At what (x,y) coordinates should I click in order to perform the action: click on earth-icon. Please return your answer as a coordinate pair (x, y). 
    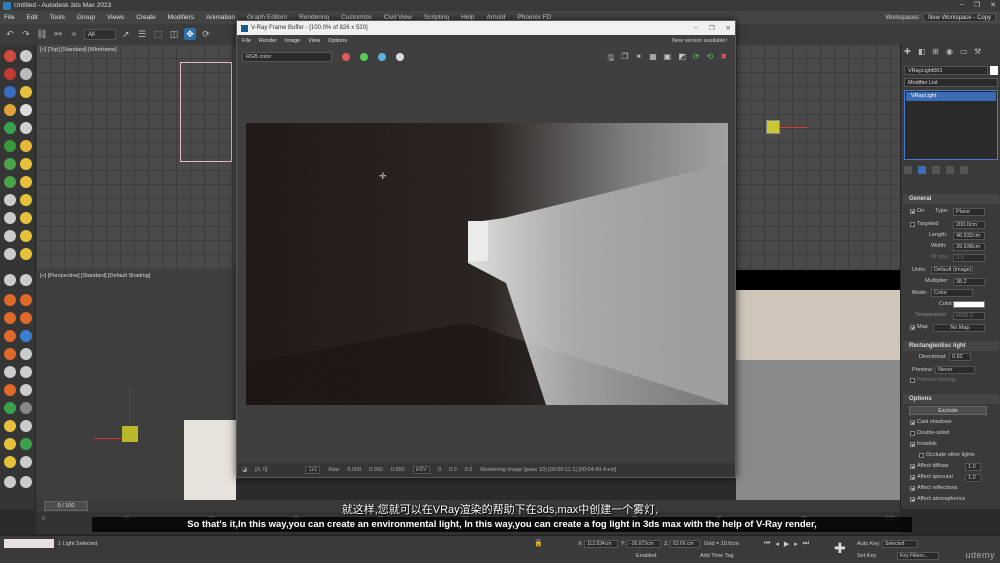
    Looking at the image, I should click on (10, 408).